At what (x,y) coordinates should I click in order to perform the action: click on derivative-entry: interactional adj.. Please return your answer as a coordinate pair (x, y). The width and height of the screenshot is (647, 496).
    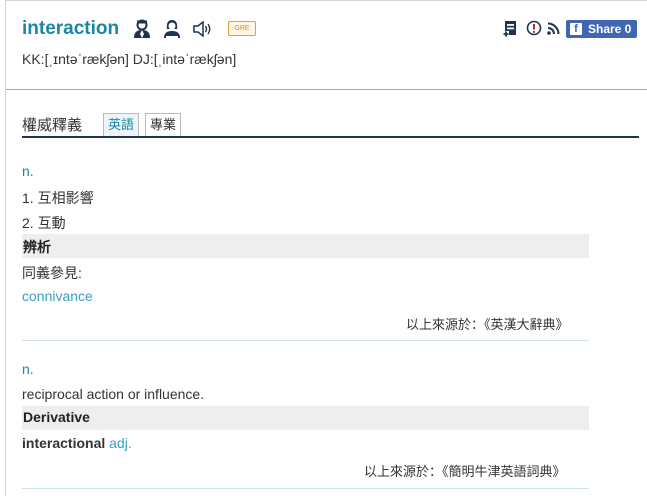
    Looking at the image, I should click on (77, 443).